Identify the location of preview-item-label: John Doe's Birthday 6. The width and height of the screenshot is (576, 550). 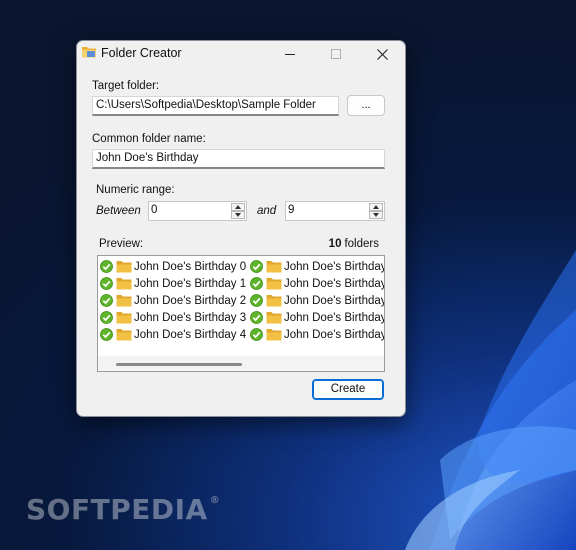
(334, 283).